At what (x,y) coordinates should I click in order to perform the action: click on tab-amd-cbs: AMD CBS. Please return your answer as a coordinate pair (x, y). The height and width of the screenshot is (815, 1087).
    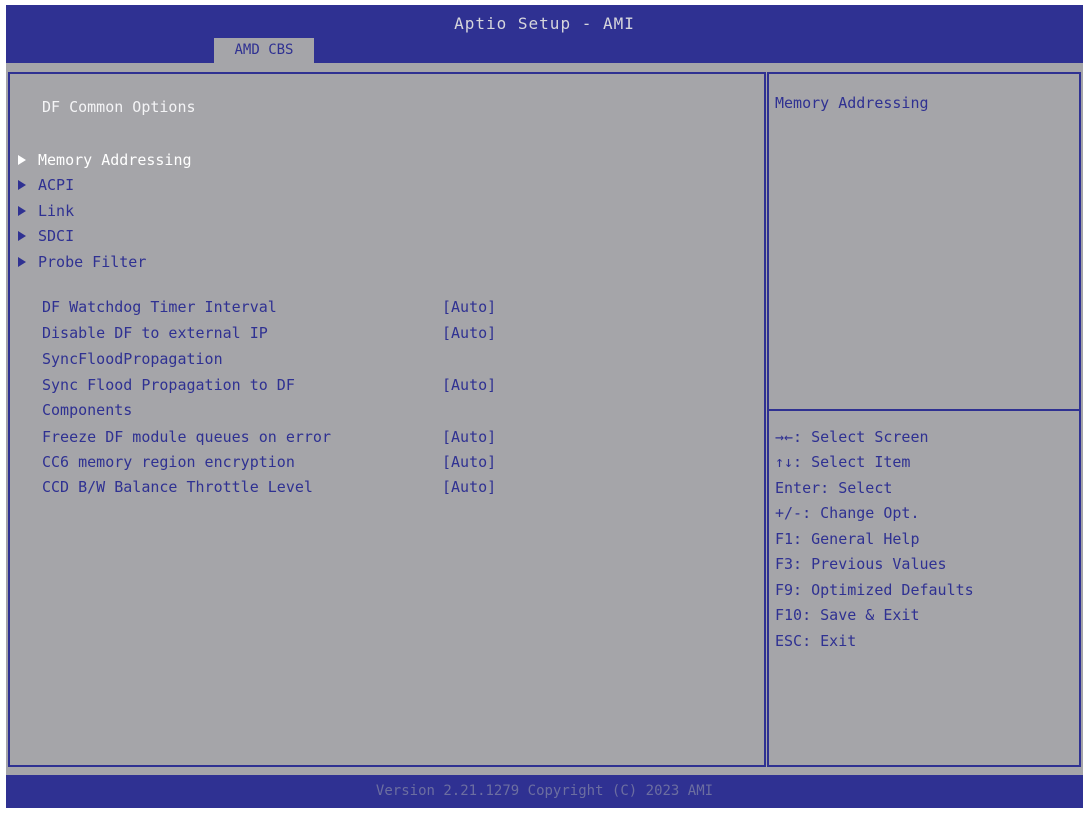
    Looking at the image, I should click on (264, 50).